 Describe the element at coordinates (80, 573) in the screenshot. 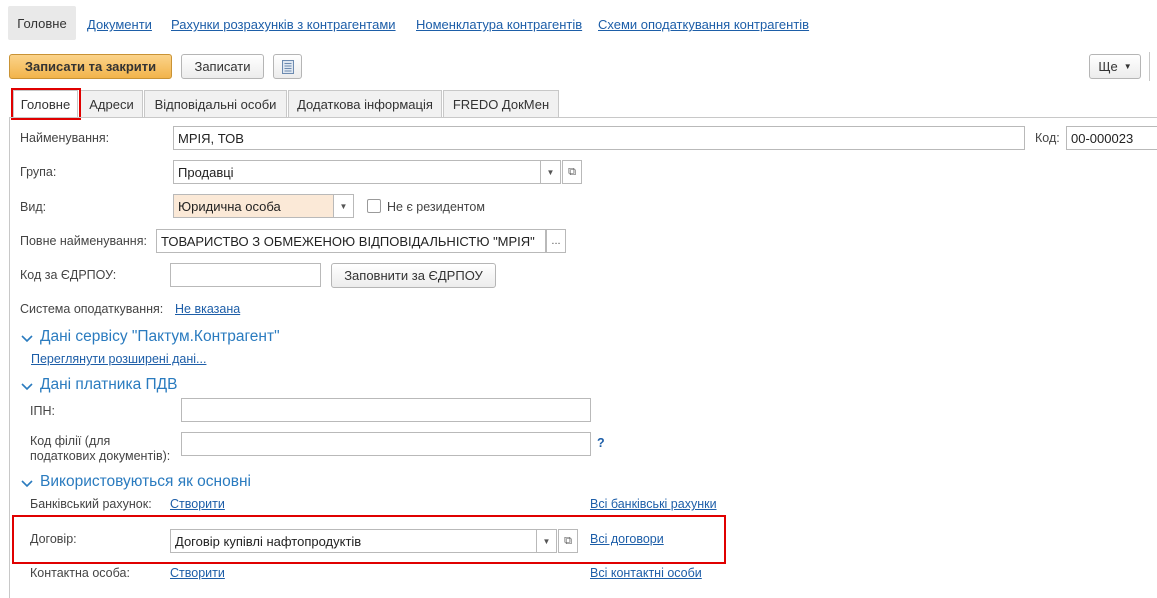

I see `contact-person-label: Контактна особа:` at that location.